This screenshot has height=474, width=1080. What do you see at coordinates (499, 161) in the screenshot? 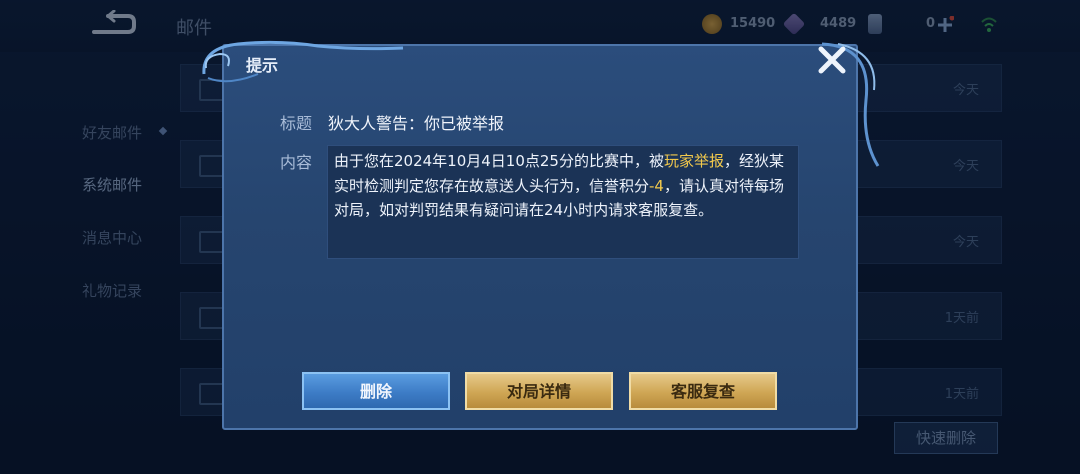
I see `content-text: 由于您在2024年10月4日10点25分的比赛中，被` at bounding box center [499, 161].